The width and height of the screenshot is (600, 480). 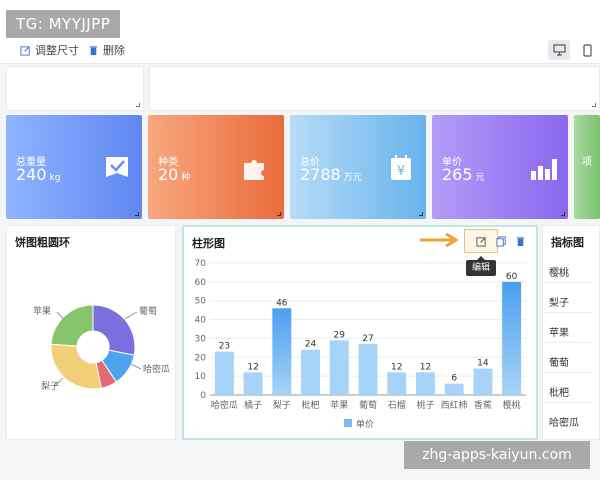 I want to click on delete-label: 删除, so click(x=114, y=50).